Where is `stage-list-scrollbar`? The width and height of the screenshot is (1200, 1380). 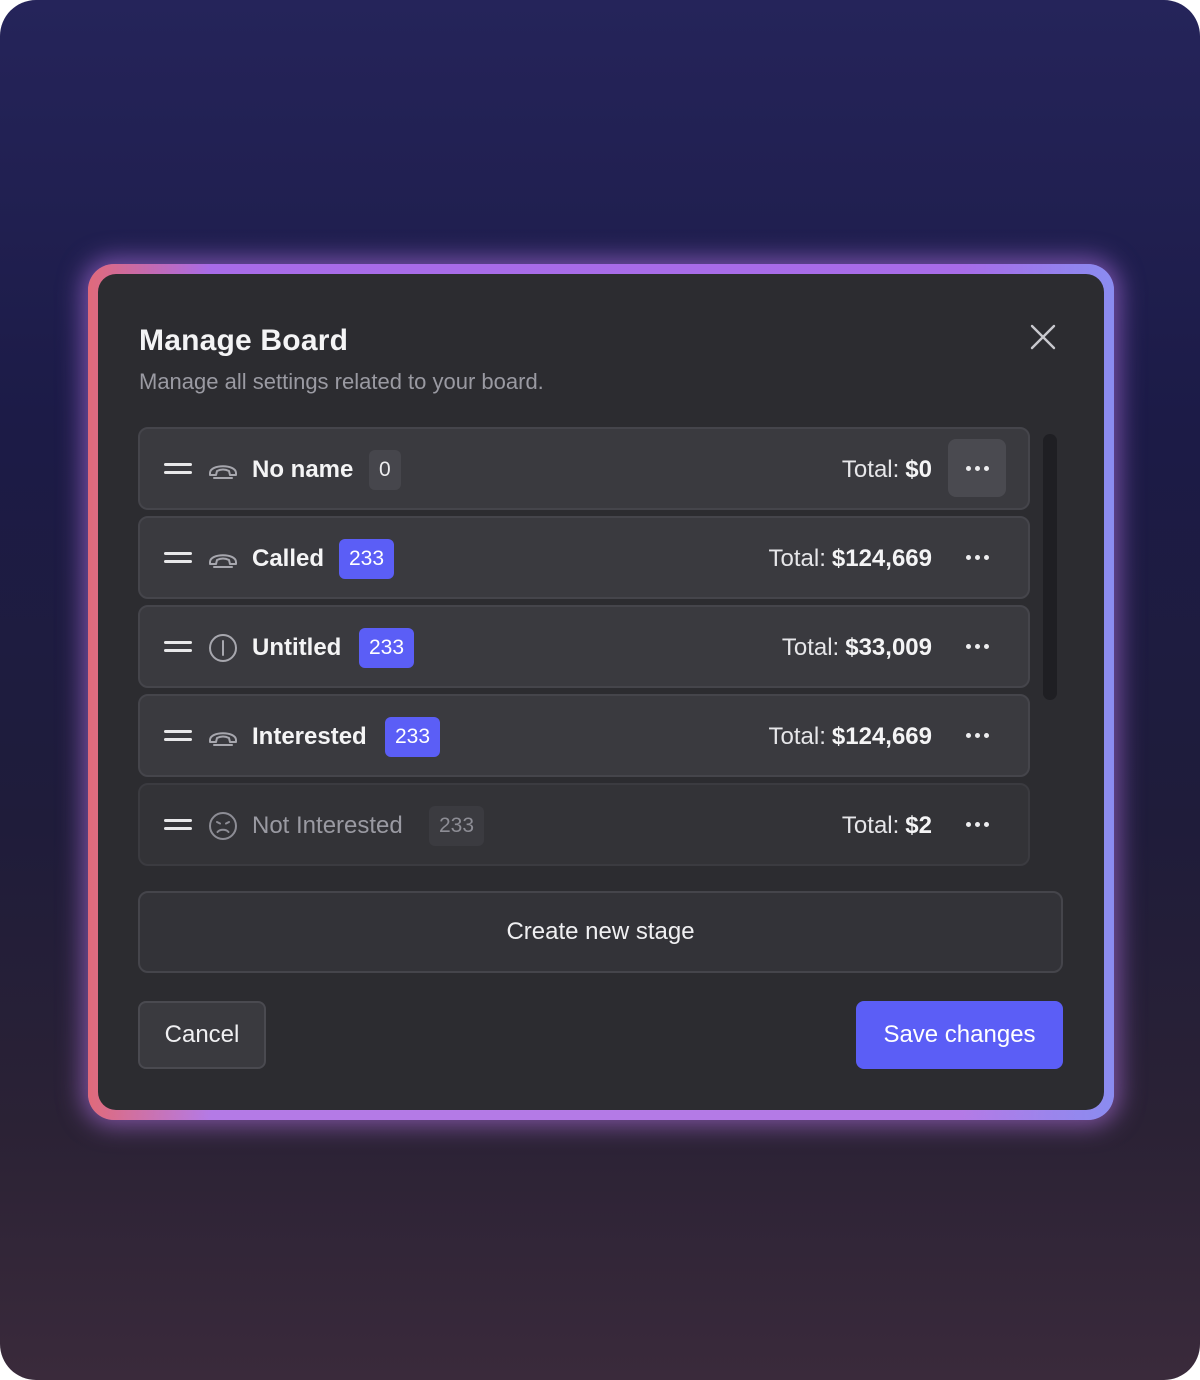
stage-list-scrollbar is located at coordinates (1050, 567).